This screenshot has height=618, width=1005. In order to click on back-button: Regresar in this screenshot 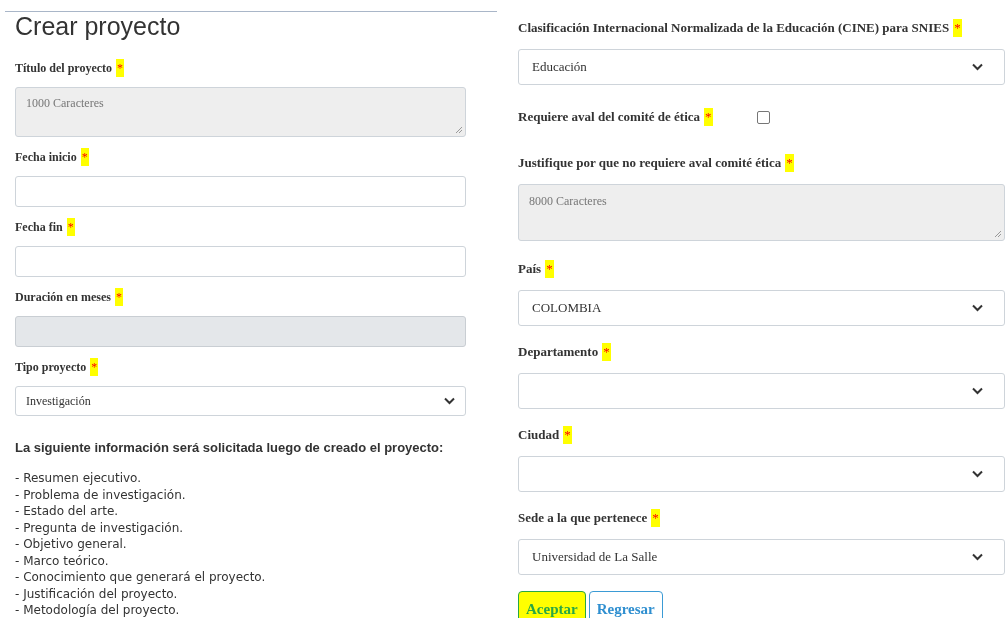, I will do `click(625, 604)`.